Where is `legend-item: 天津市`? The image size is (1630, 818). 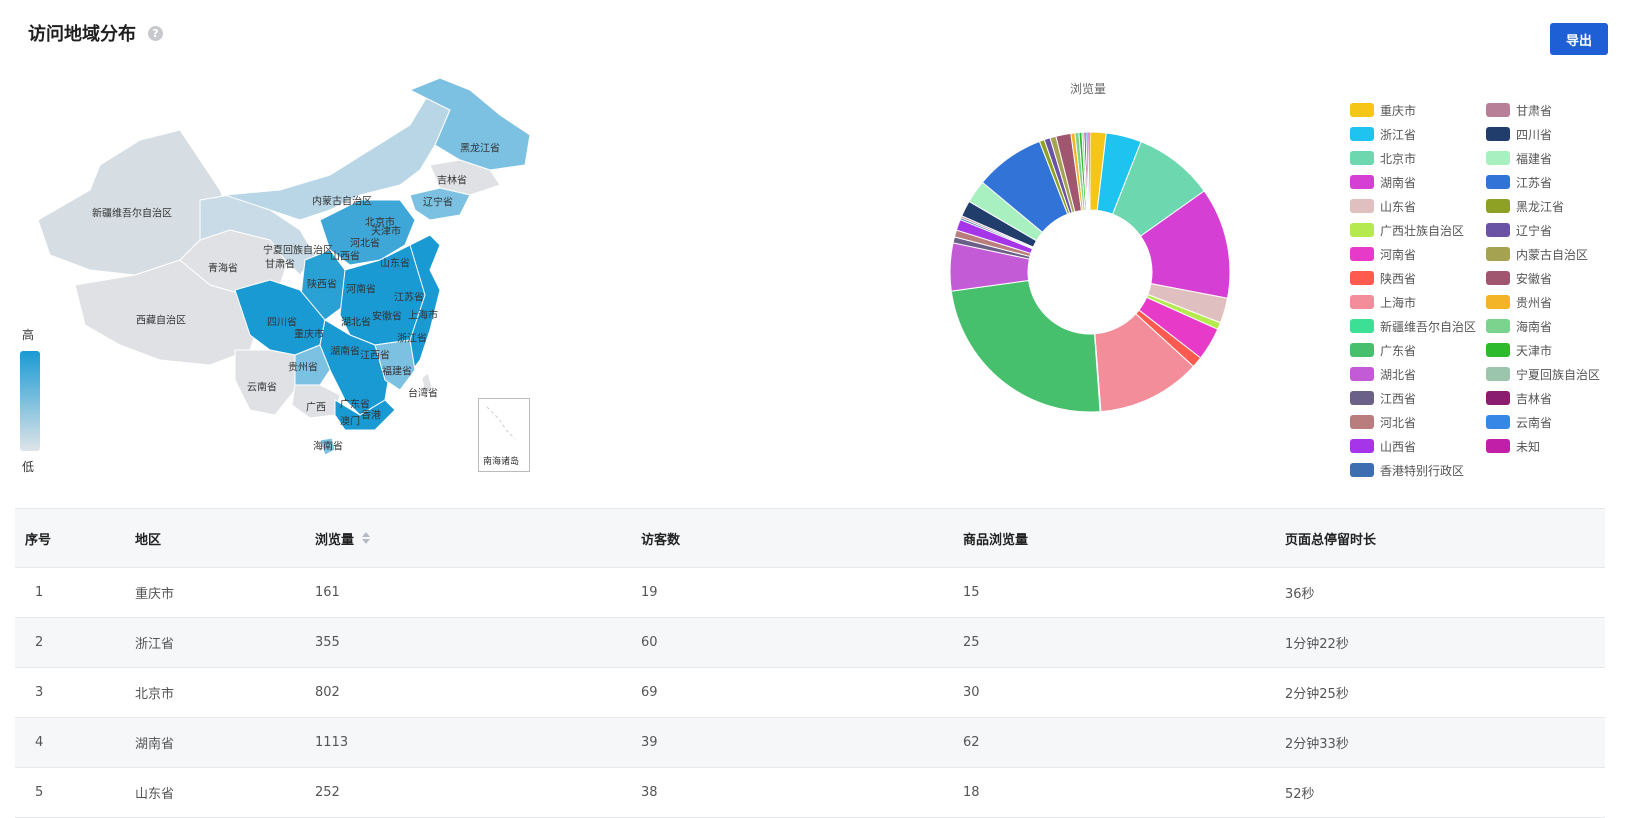
legend-item: 天津市 is located at coordinates (1551, 350).